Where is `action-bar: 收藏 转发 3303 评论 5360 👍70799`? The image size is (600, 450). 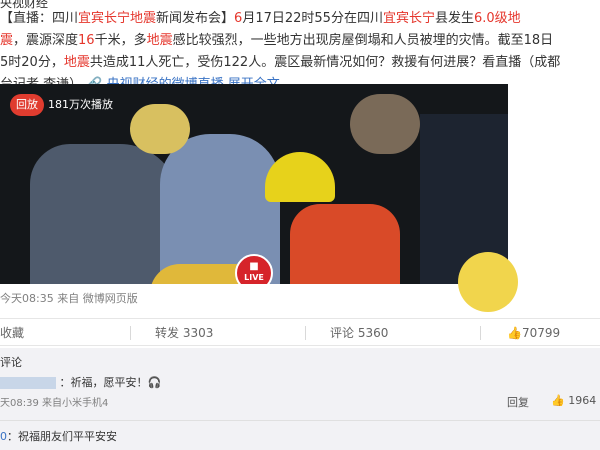 action-bar: 收藏 转发 3303 评论 5360 👍70799 is located at coordinates (300, 332).